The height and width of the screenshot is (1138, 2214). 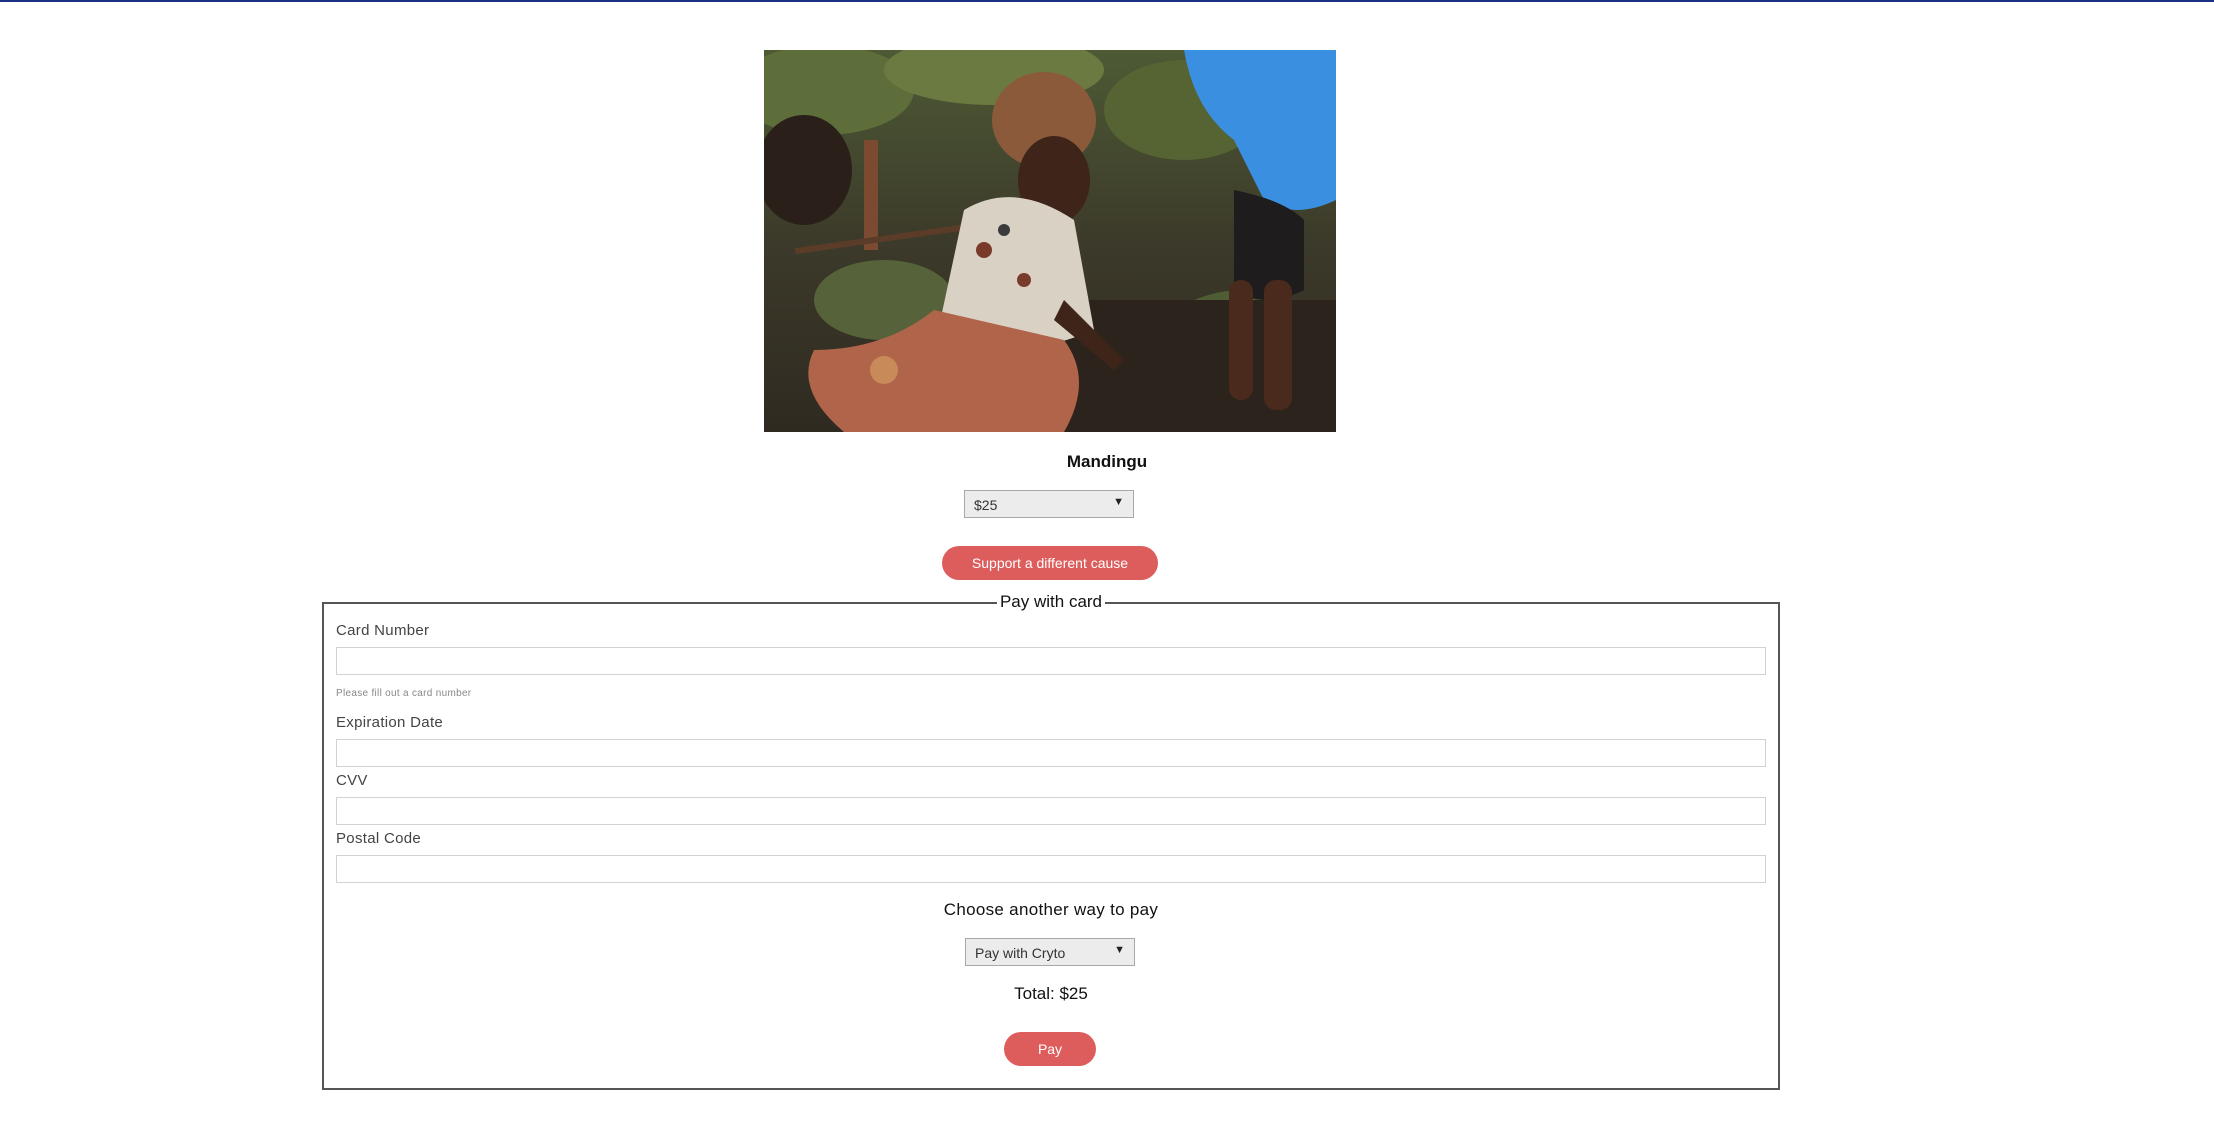 I want to click on alt-pay-select-value: Pay with Cryto, so click(x=1020, y=953).